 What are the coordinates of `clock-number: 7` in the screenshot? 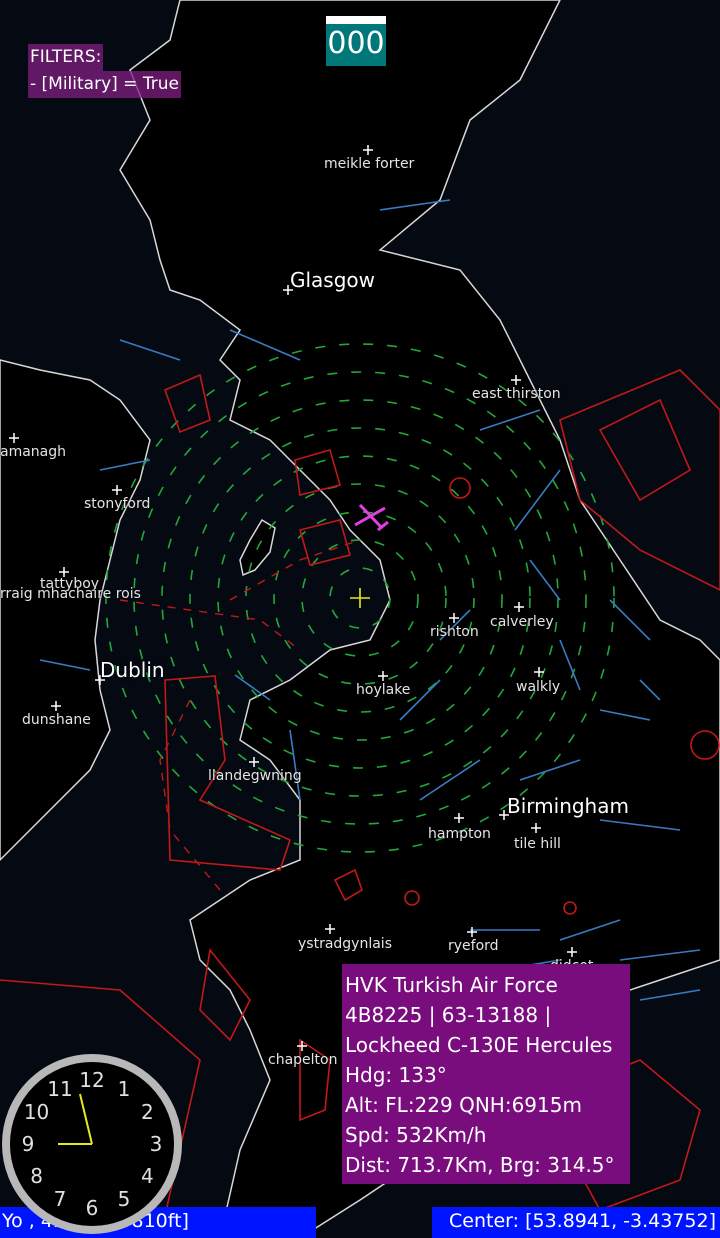 It's located at (60, 1199).